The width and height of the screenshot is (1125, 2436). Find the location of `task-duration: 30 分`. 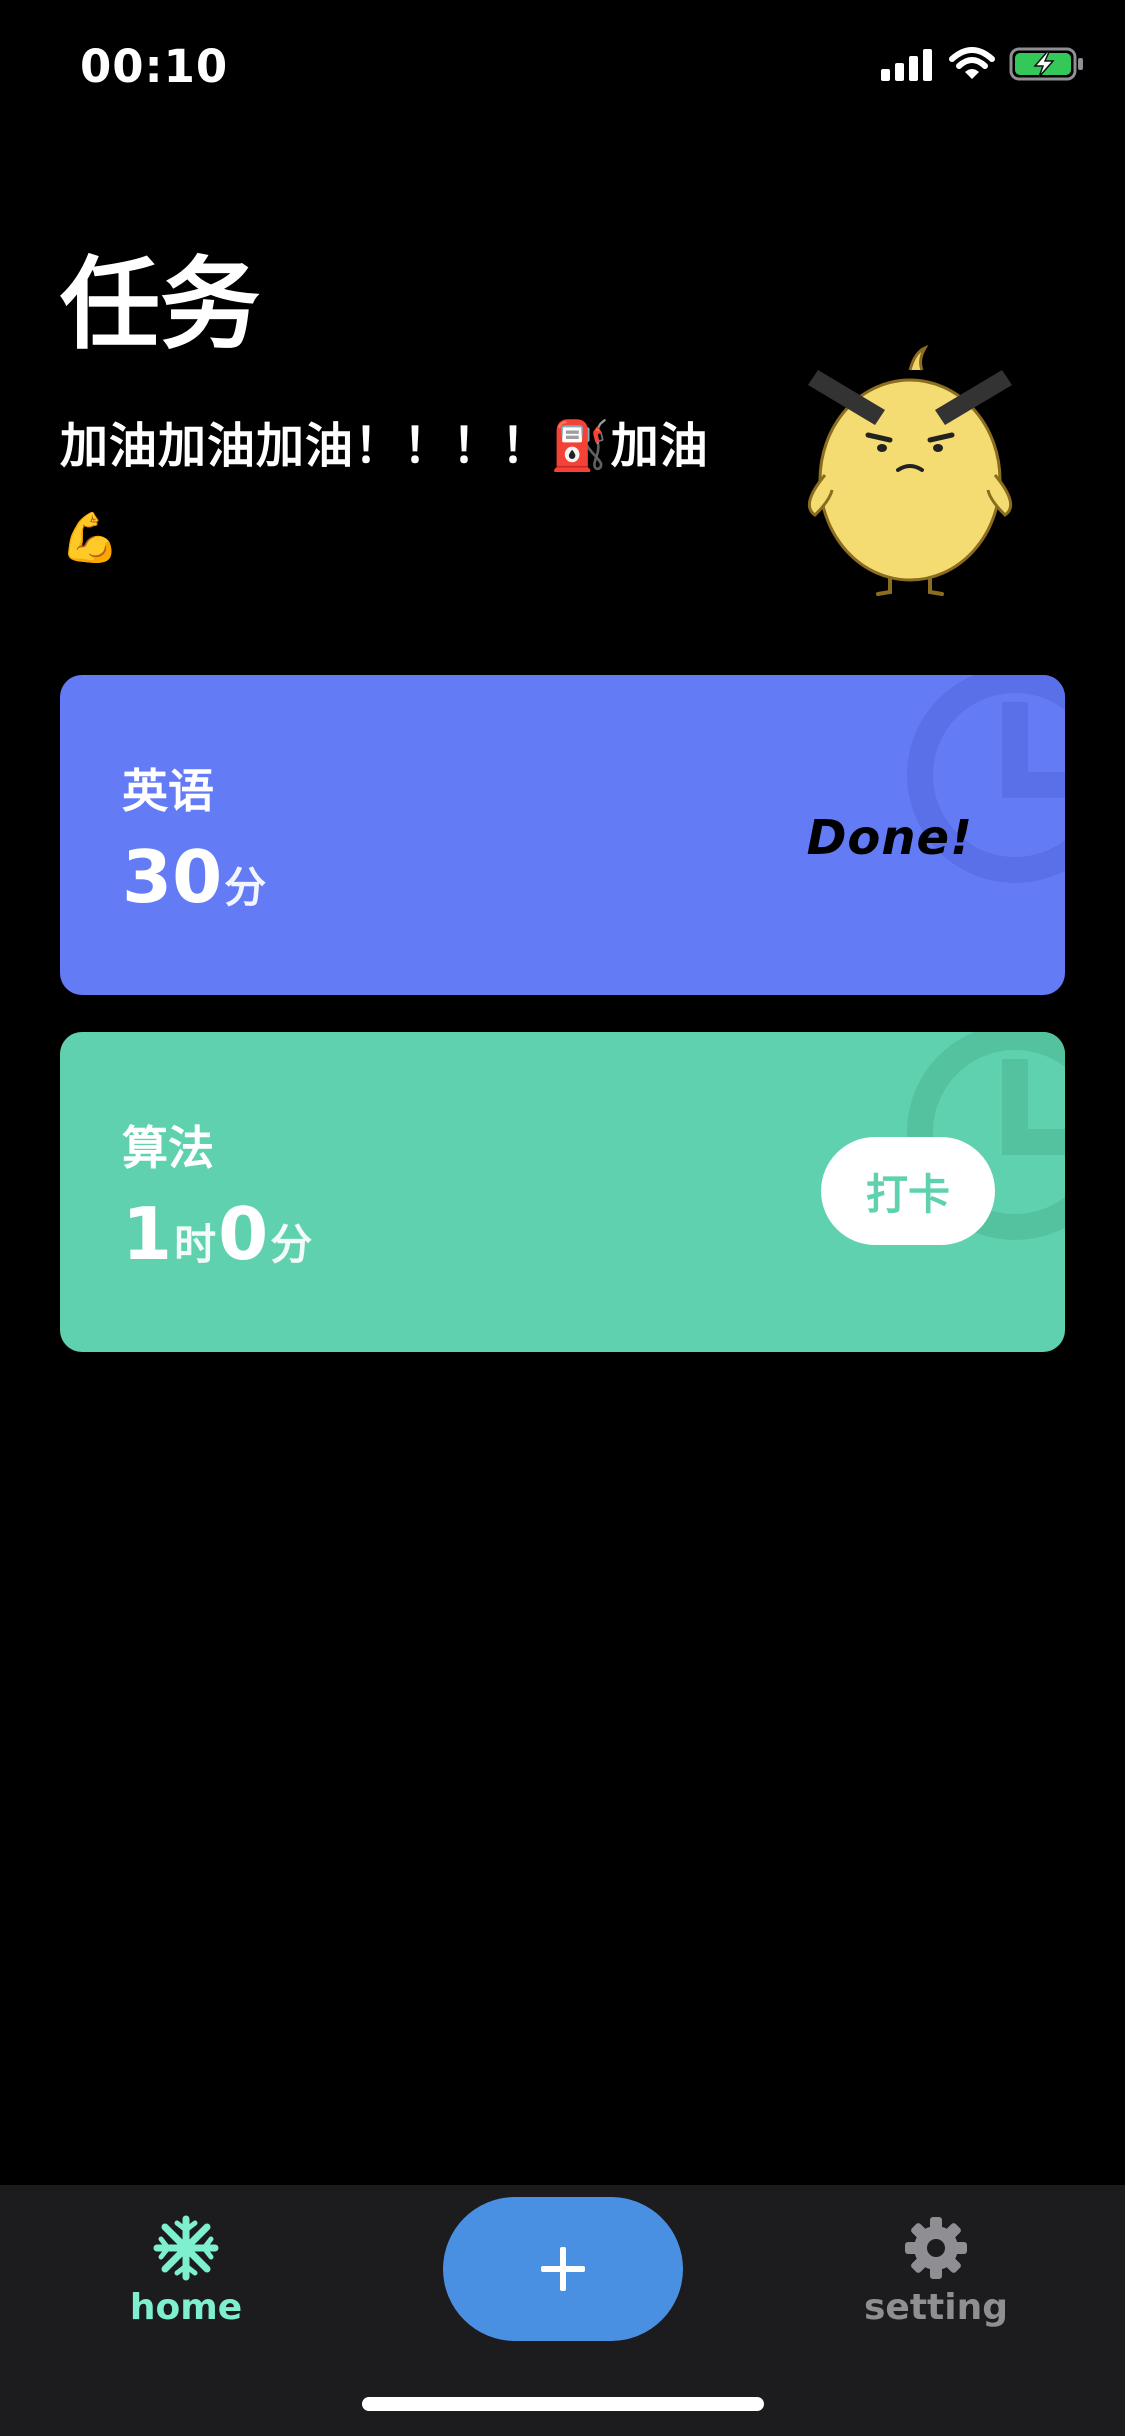

task-duration: 30 分 is located at coordinates (195, 877).